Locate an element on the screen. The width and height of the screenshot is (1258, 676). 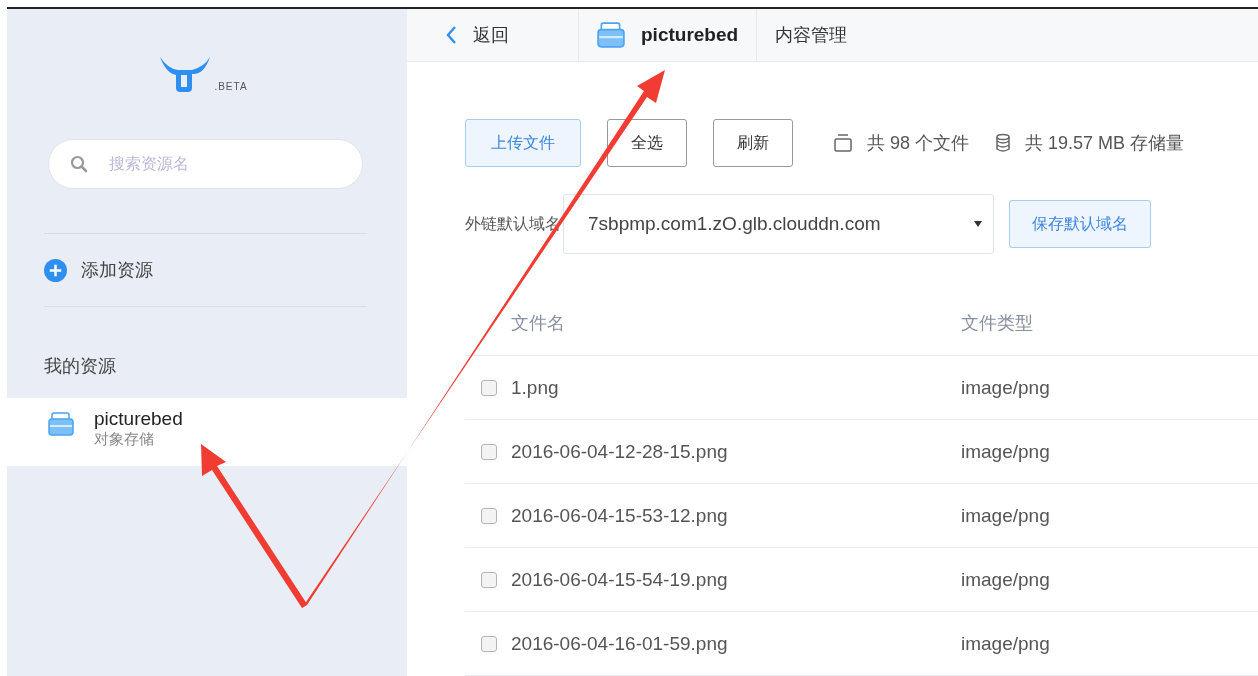
dropdown-caret-icon is located at coordinates (978, 224).